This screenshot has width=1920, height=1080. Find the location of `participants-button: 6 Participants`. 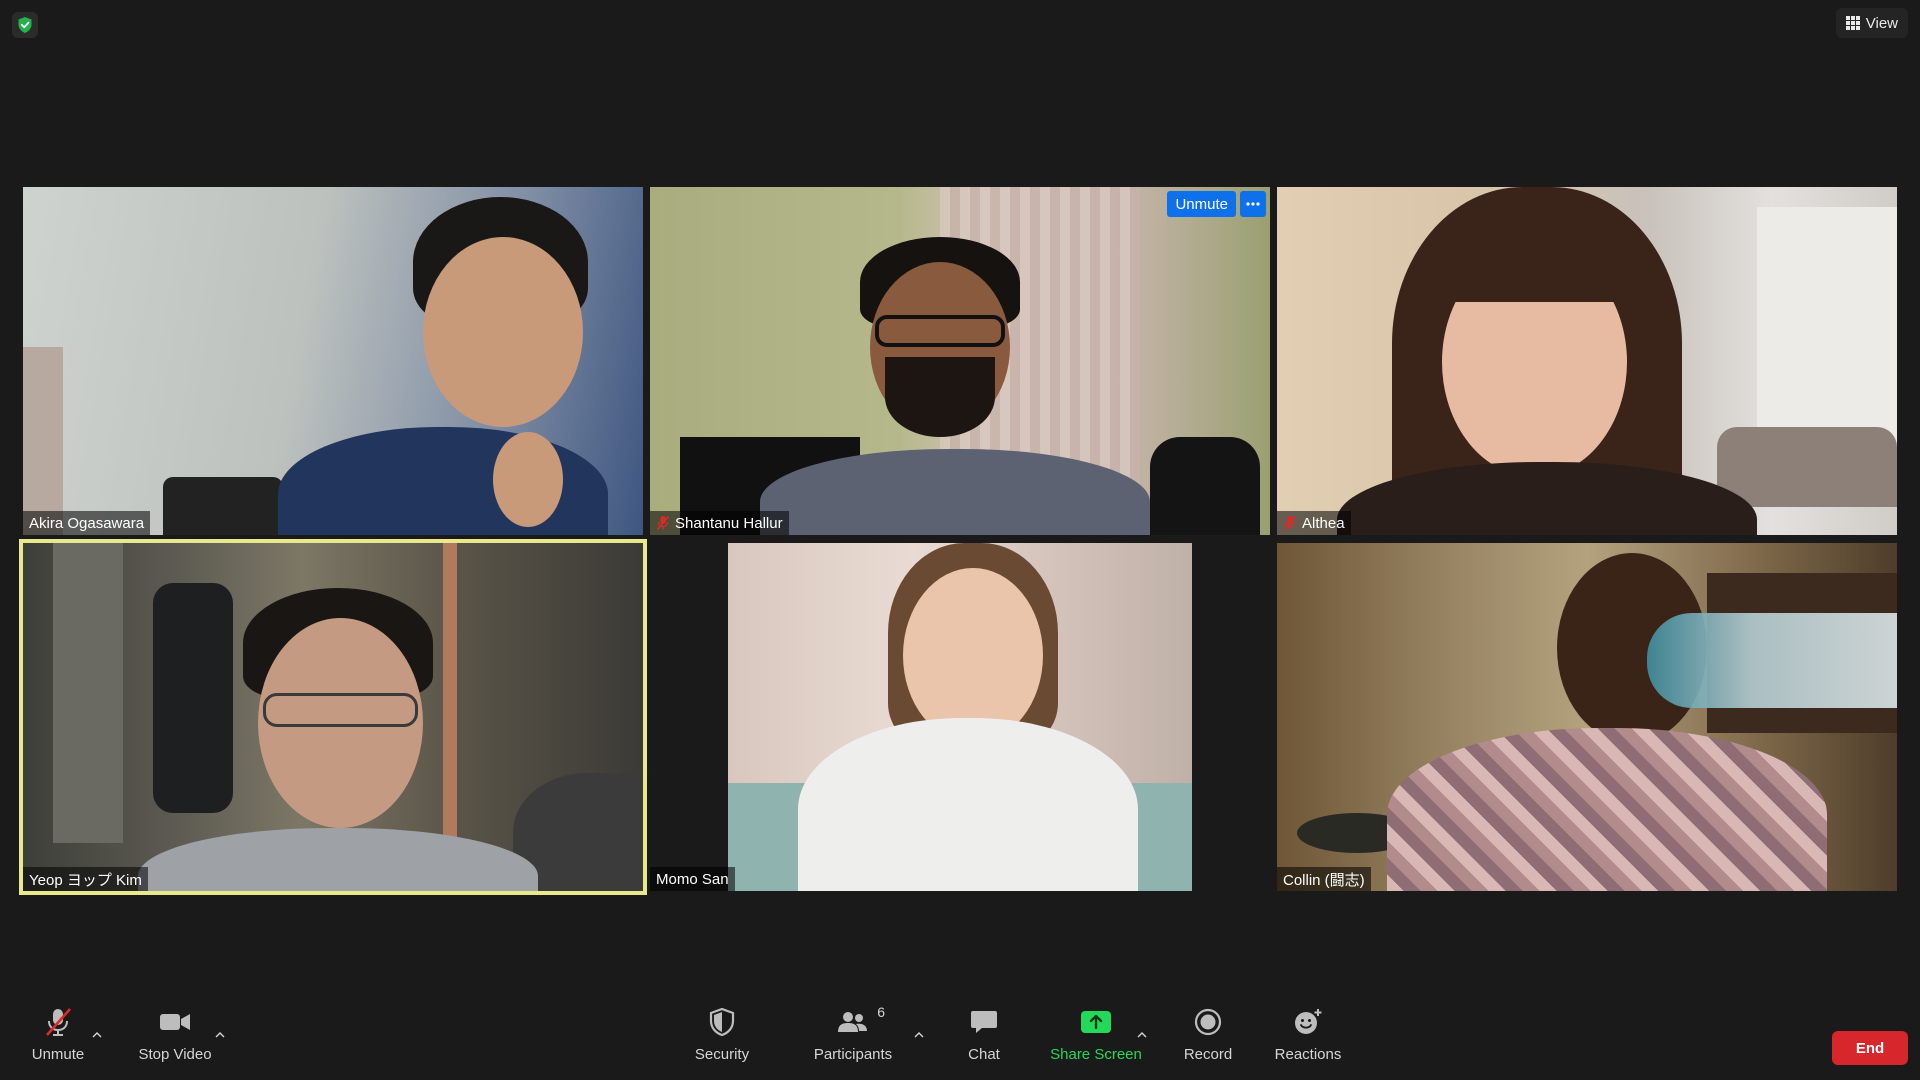

participants-button: 6 Participants is located at coordinates (853, 1039).